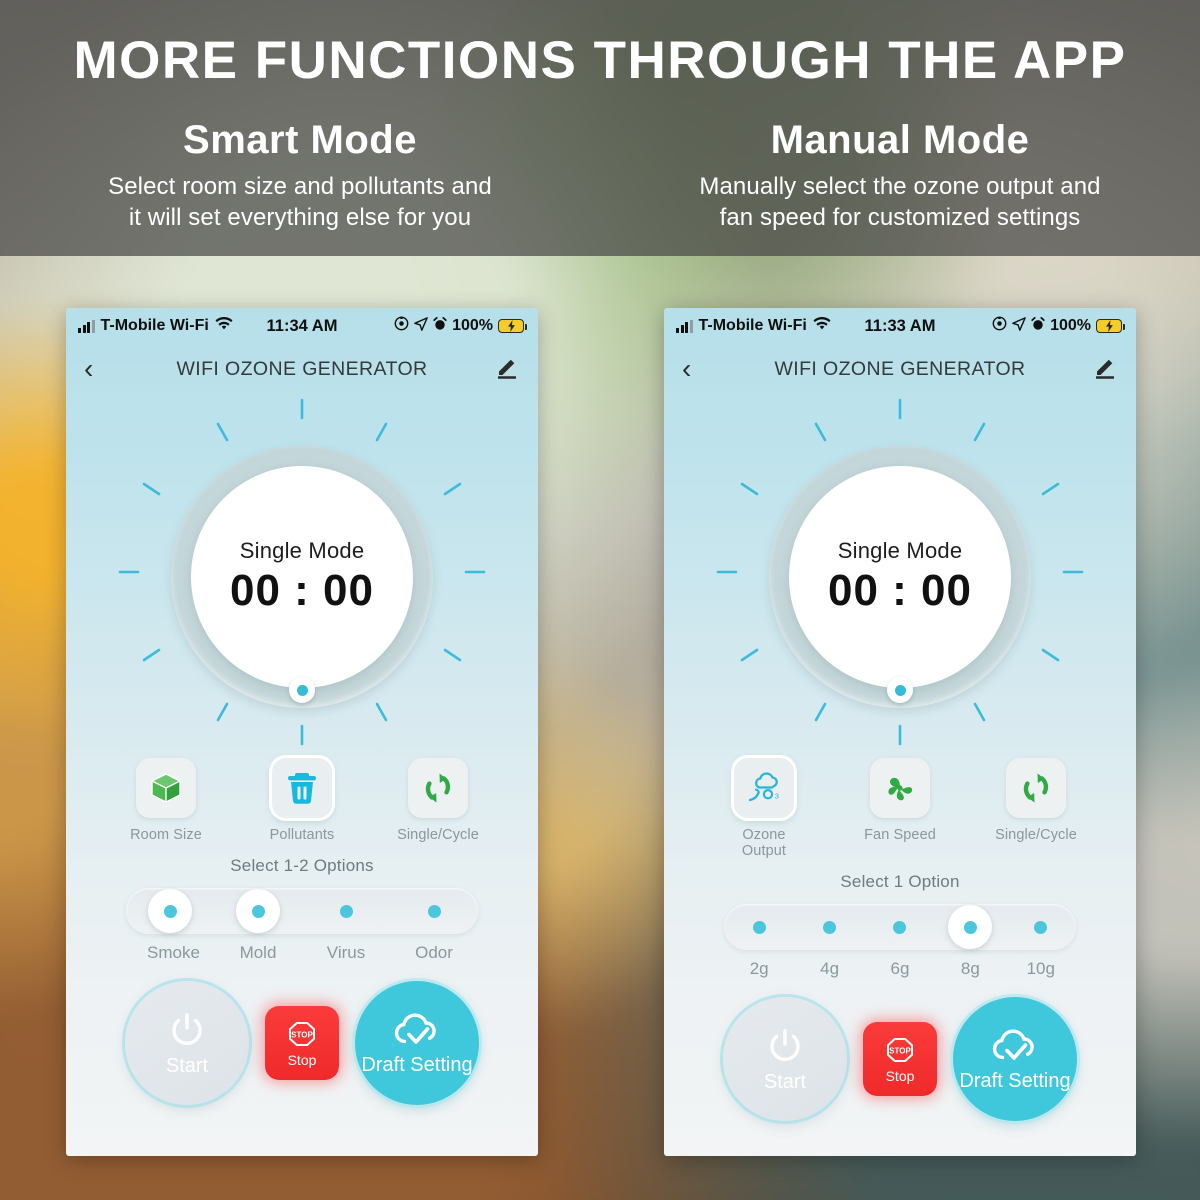 The image size is (1200, 1200). Describe the element at coordinates (434, 952) in the screenshot. I see `option-label-odor: Odor` at that location.